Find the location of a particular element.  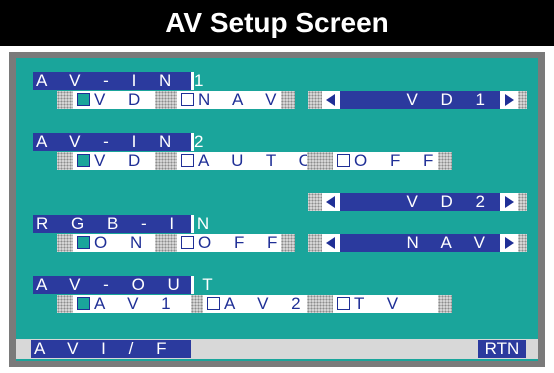

vd2-prev-arrow-icon is located at coordinates (331, 202).